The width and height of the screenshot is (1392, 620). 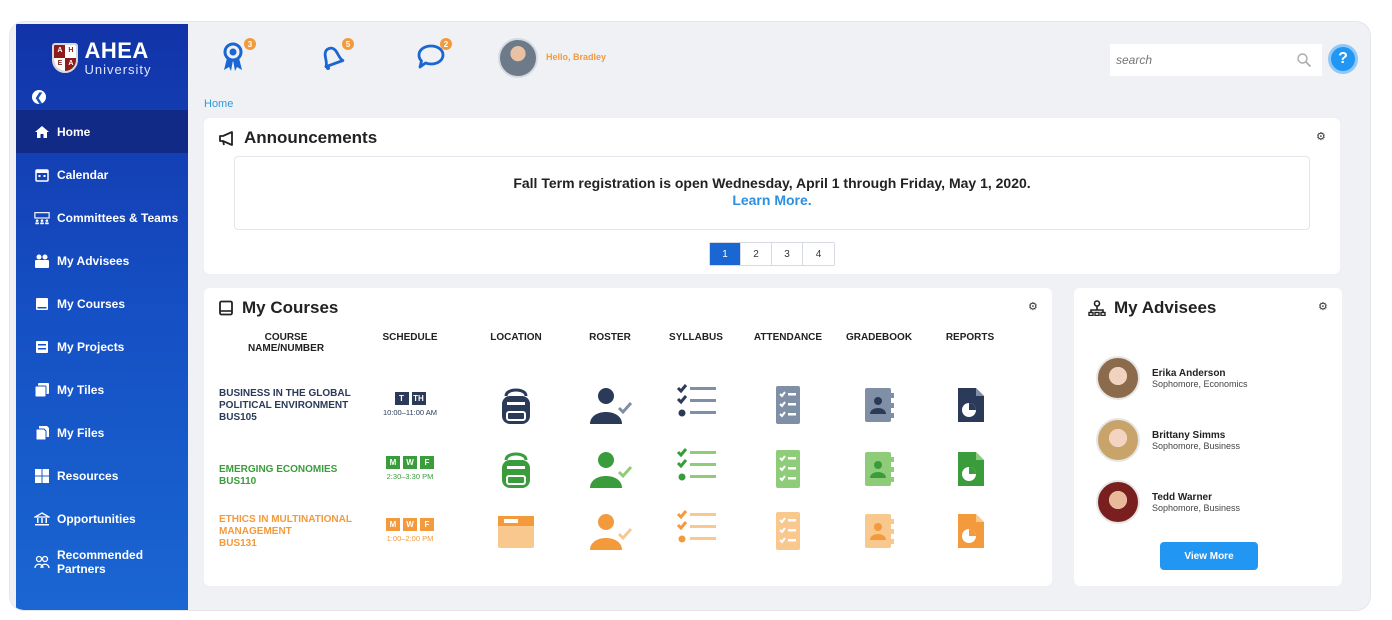 I want to click on sidebar-item-tiles: My Tiles, so click(x=102, y=389).